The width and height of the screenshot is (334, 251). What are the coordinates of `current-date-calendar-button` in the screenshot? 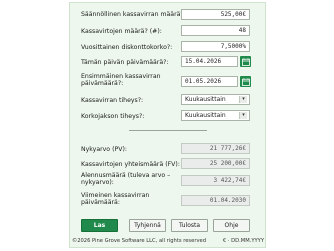 It's located at (245, 61).